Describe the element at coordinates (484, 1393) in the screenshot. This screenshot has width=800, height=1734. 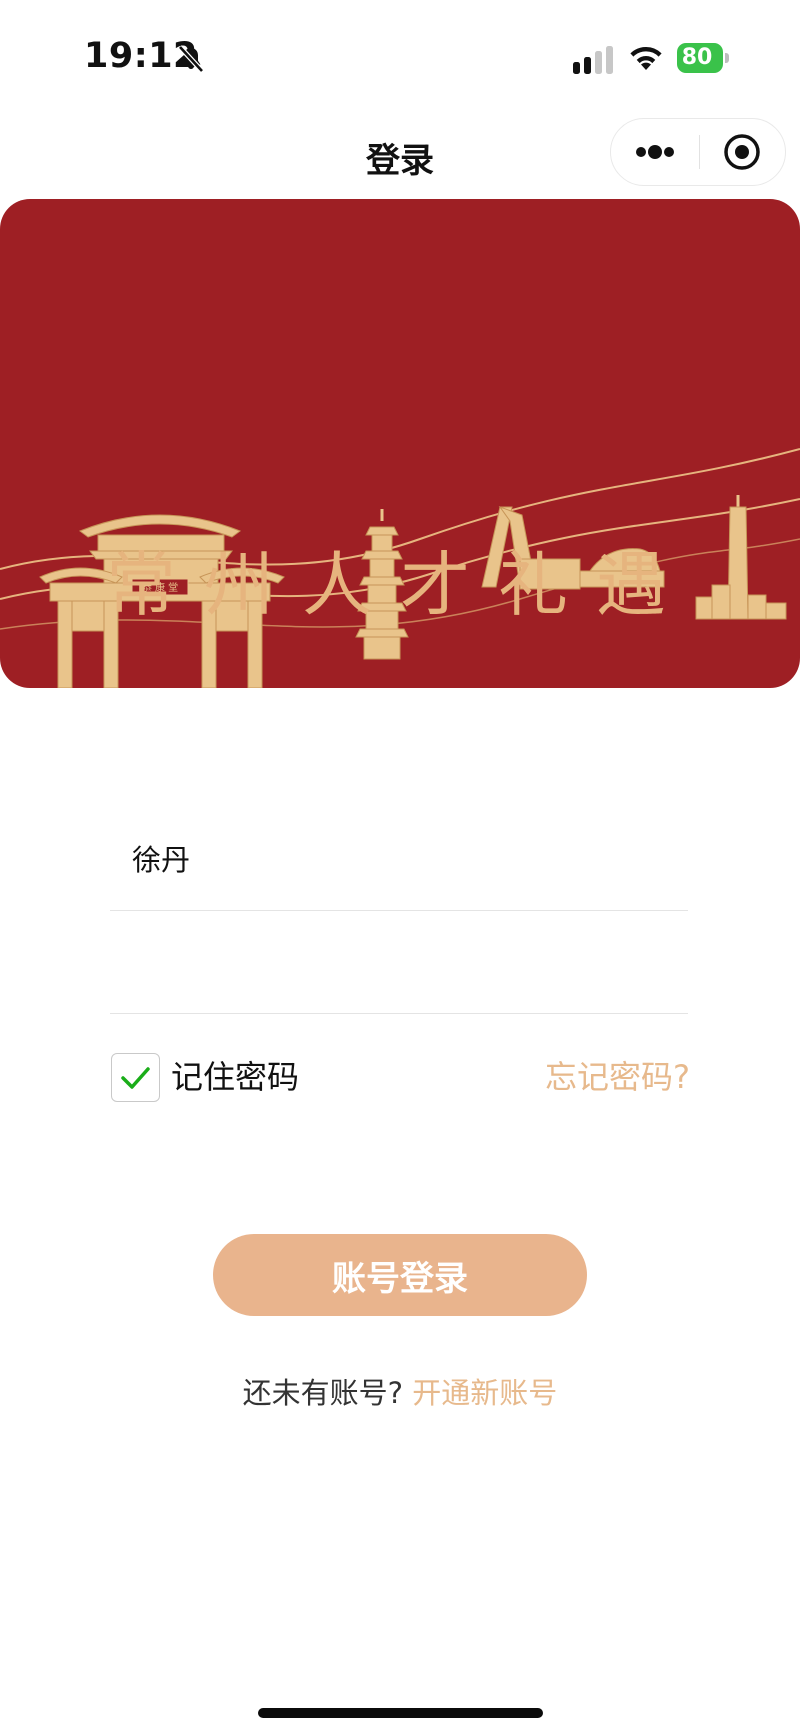
I see `open-new-account-link: 开通新账号` at that location.